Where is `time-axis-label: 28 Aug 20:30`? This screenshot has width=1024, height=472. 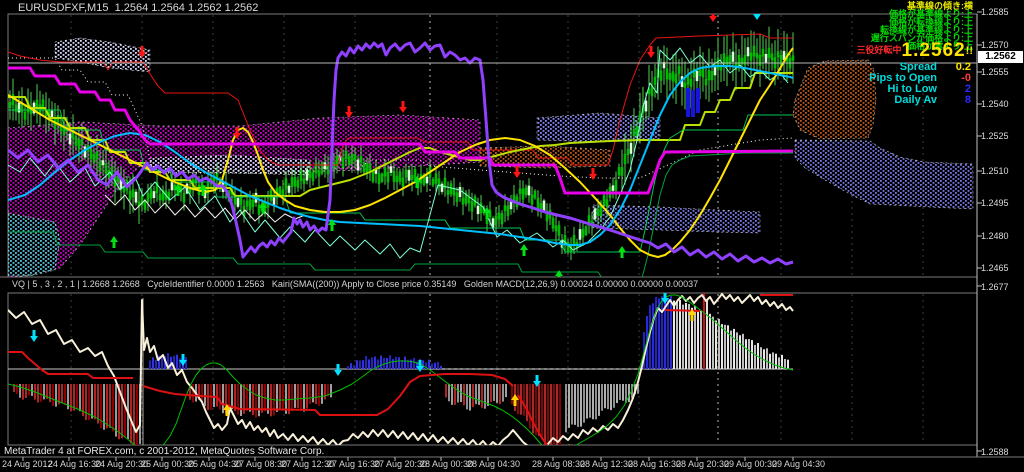 time-axis-label: 28 Aug 20:30 is located at coordinates (703, 464).